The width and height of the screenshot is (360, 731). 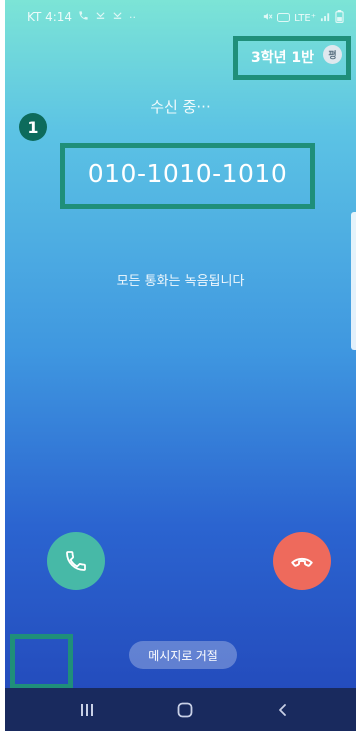 I want to click on contact-group-tag: 3학년 1반 평, so click(x=292, y=58).